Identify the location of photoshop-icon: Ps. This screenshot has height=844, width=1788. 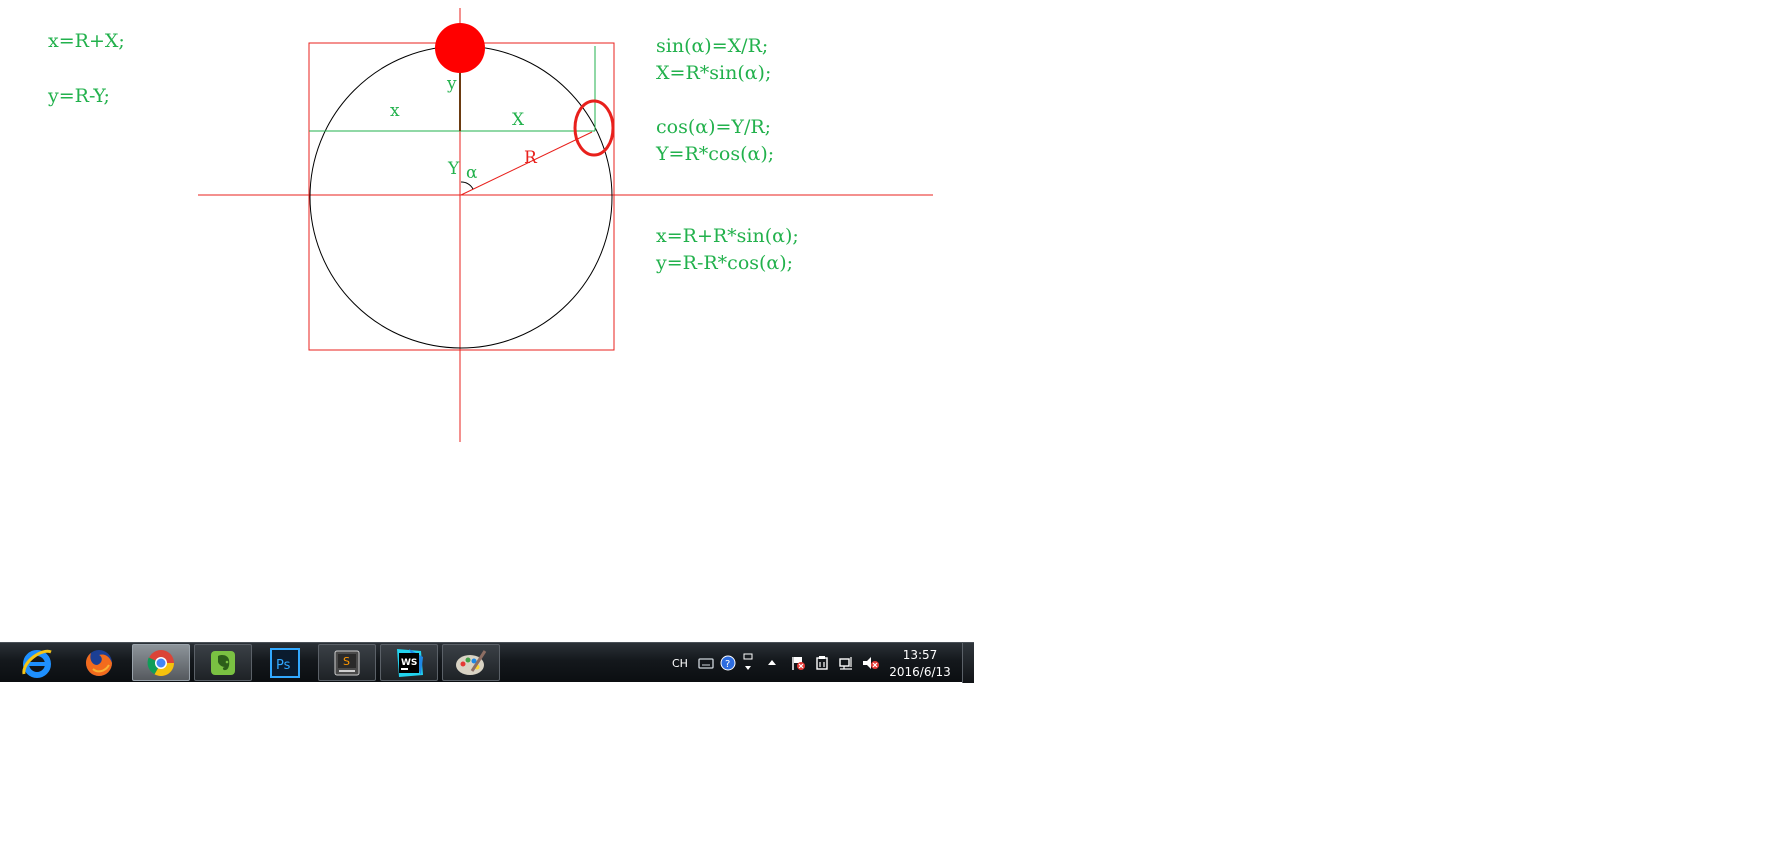
(285, 662).